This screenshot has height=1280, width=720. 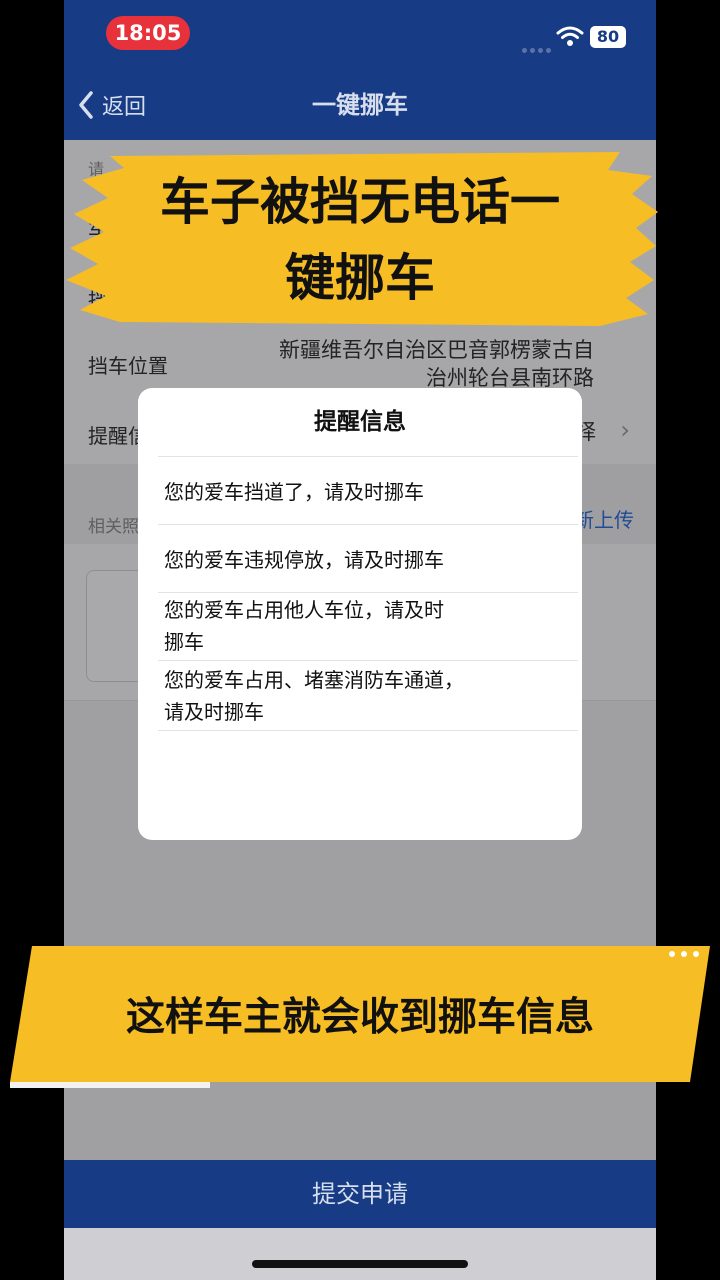 I want to click on status-time: 18:05, so click(x=148, y=33).